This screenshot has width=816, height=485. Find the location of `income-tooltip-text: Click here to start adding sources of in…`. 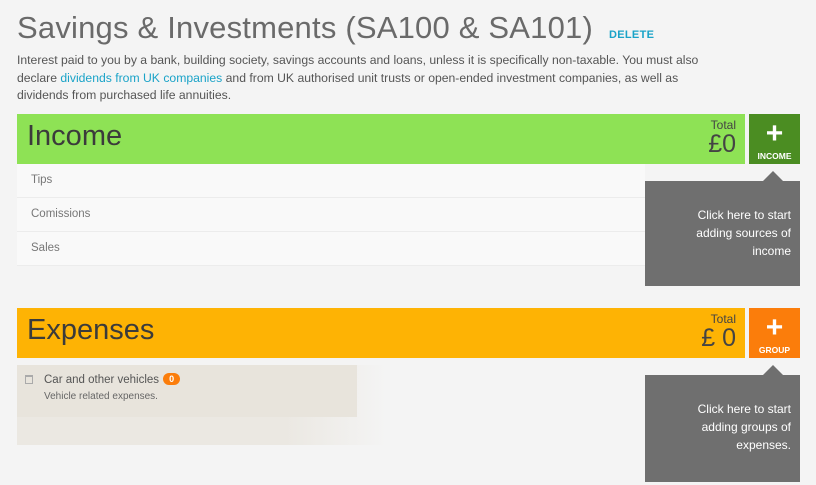

income-tooltip-text: Click here to start adding sources of in… is located at coordinates (743, 233).